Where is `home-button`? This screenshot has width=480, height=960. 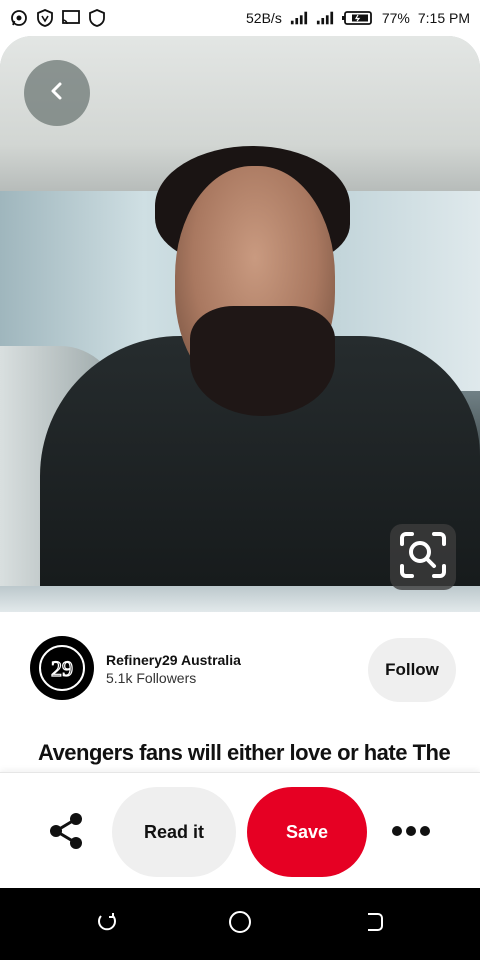
home-button is located at coordinates (240, 924).